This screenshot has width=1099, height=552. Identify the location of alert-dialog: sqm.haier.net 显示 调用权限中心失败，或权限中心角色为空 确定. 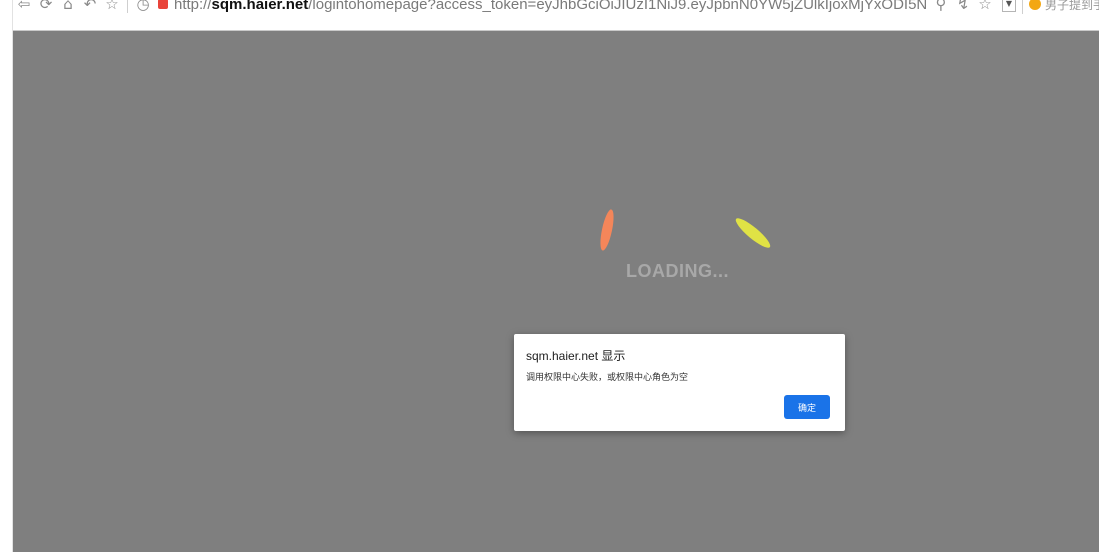
(679, 382).